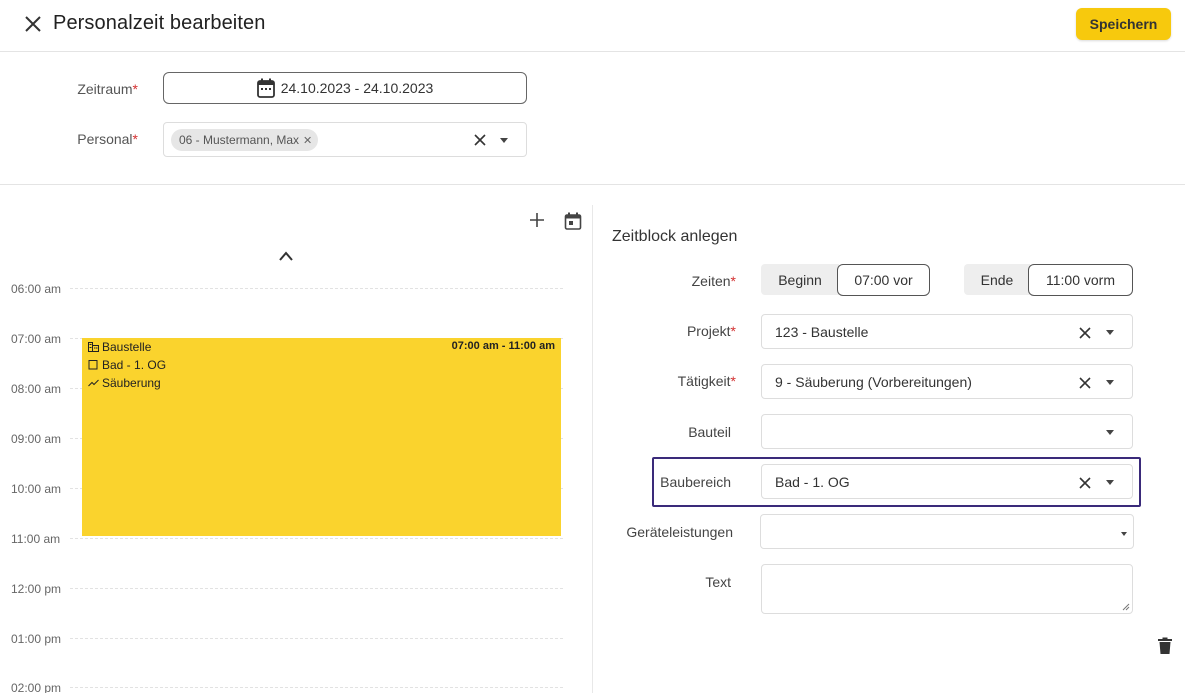 The image size is (1185, 693). What do you see at coordinates (36, 289) in the screenshot?
I see `hour-label: 06:00 am` at bounding box center [36, 289].